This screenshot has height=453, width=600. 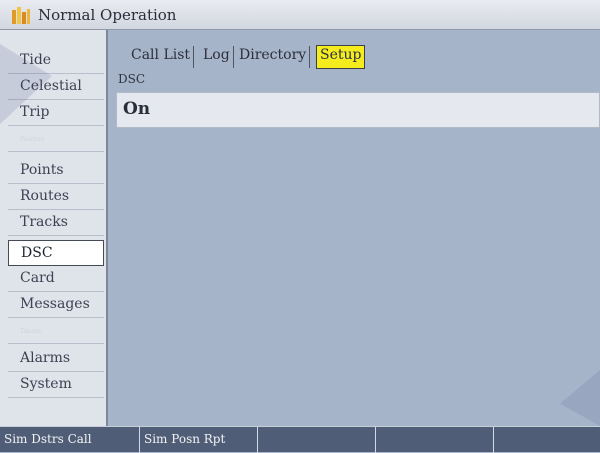 I want to click on app-icon, so click(x=21, y=15).